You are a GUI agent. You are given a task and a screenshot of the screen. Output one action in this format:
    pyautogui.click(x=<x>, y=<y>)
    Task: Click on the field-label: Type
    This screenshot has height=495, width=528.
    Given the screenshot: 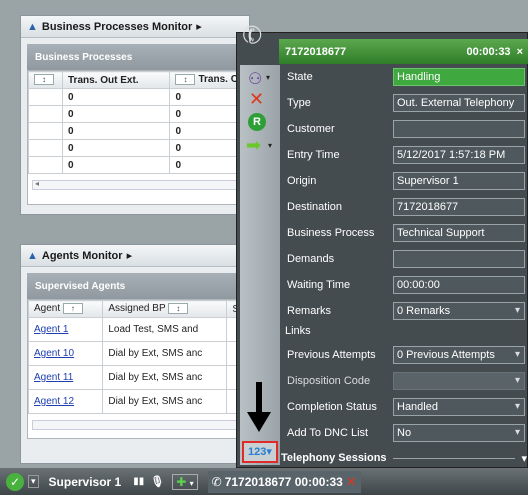 What is the action you would take?
    pyautogui.click(x=299, y=103)
    